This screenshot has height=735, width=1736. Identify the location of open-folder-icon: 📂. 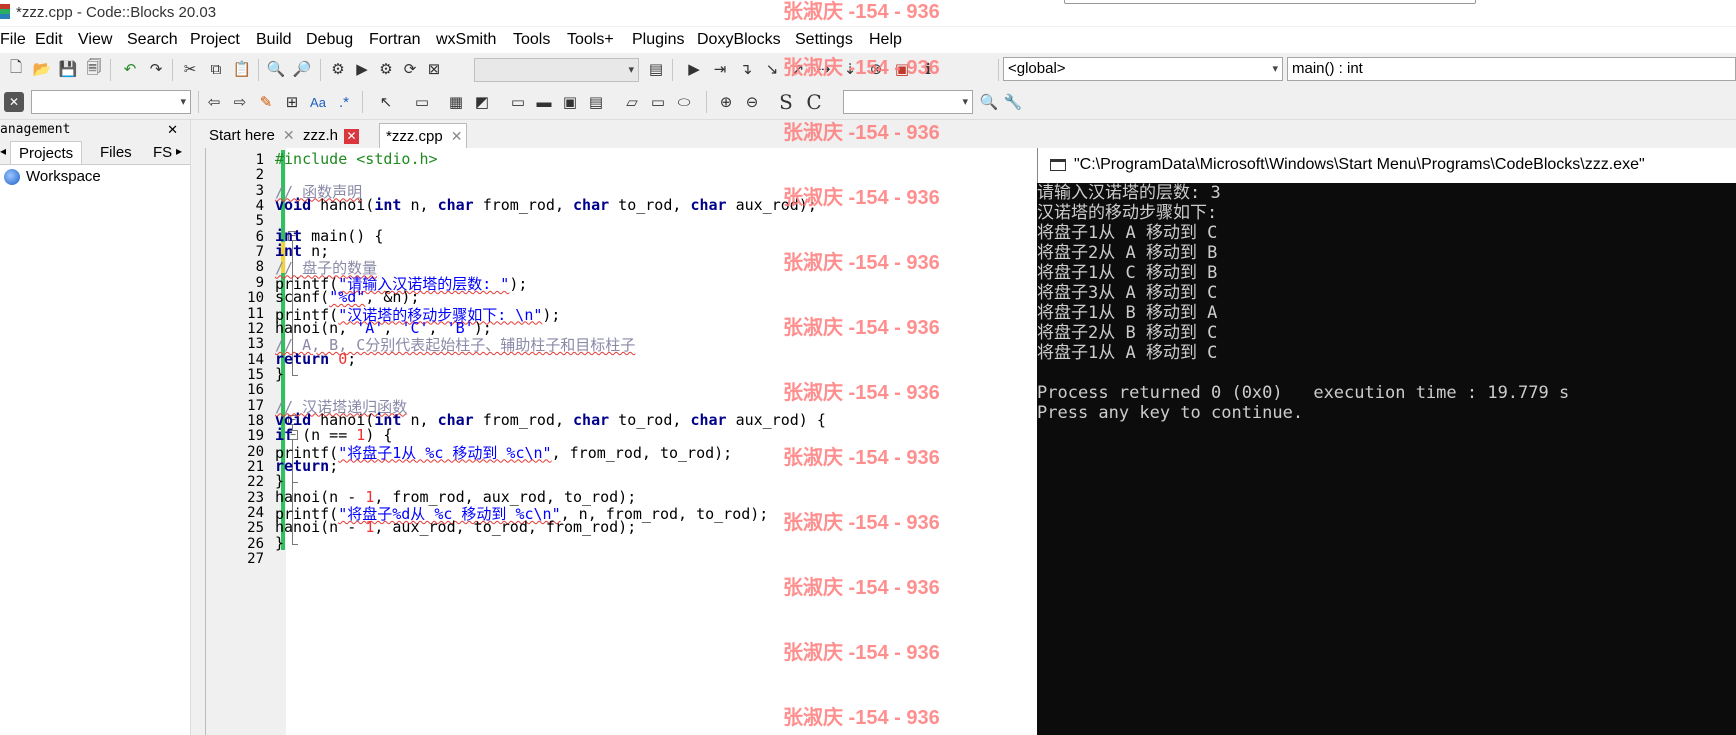
(42, 69).